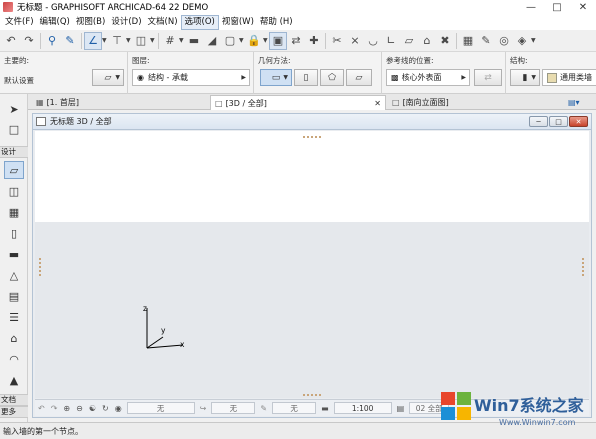  What do you see at coordinates (55, 22) in the screenshot?
I see `menu-edit: 编辑(Q)` at bounding box center [55, 22].